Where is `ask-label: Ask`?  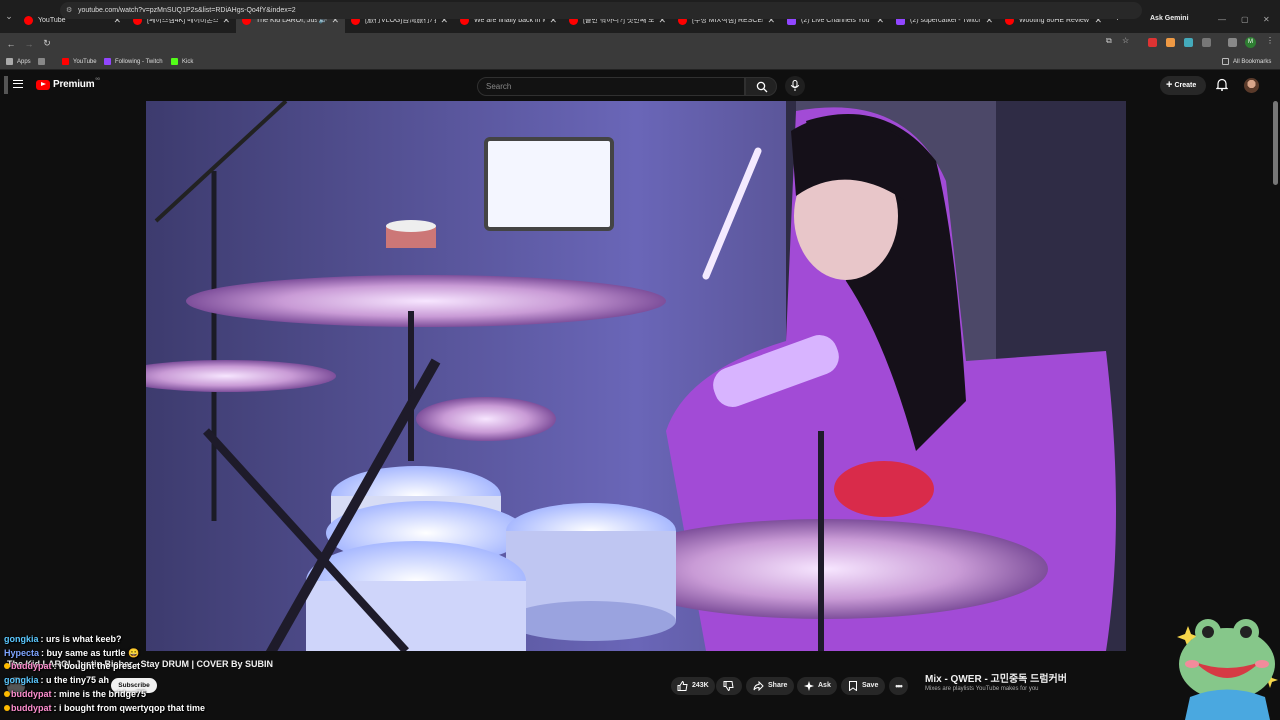
ask-label: Ask is located at coordinates (824, 685).